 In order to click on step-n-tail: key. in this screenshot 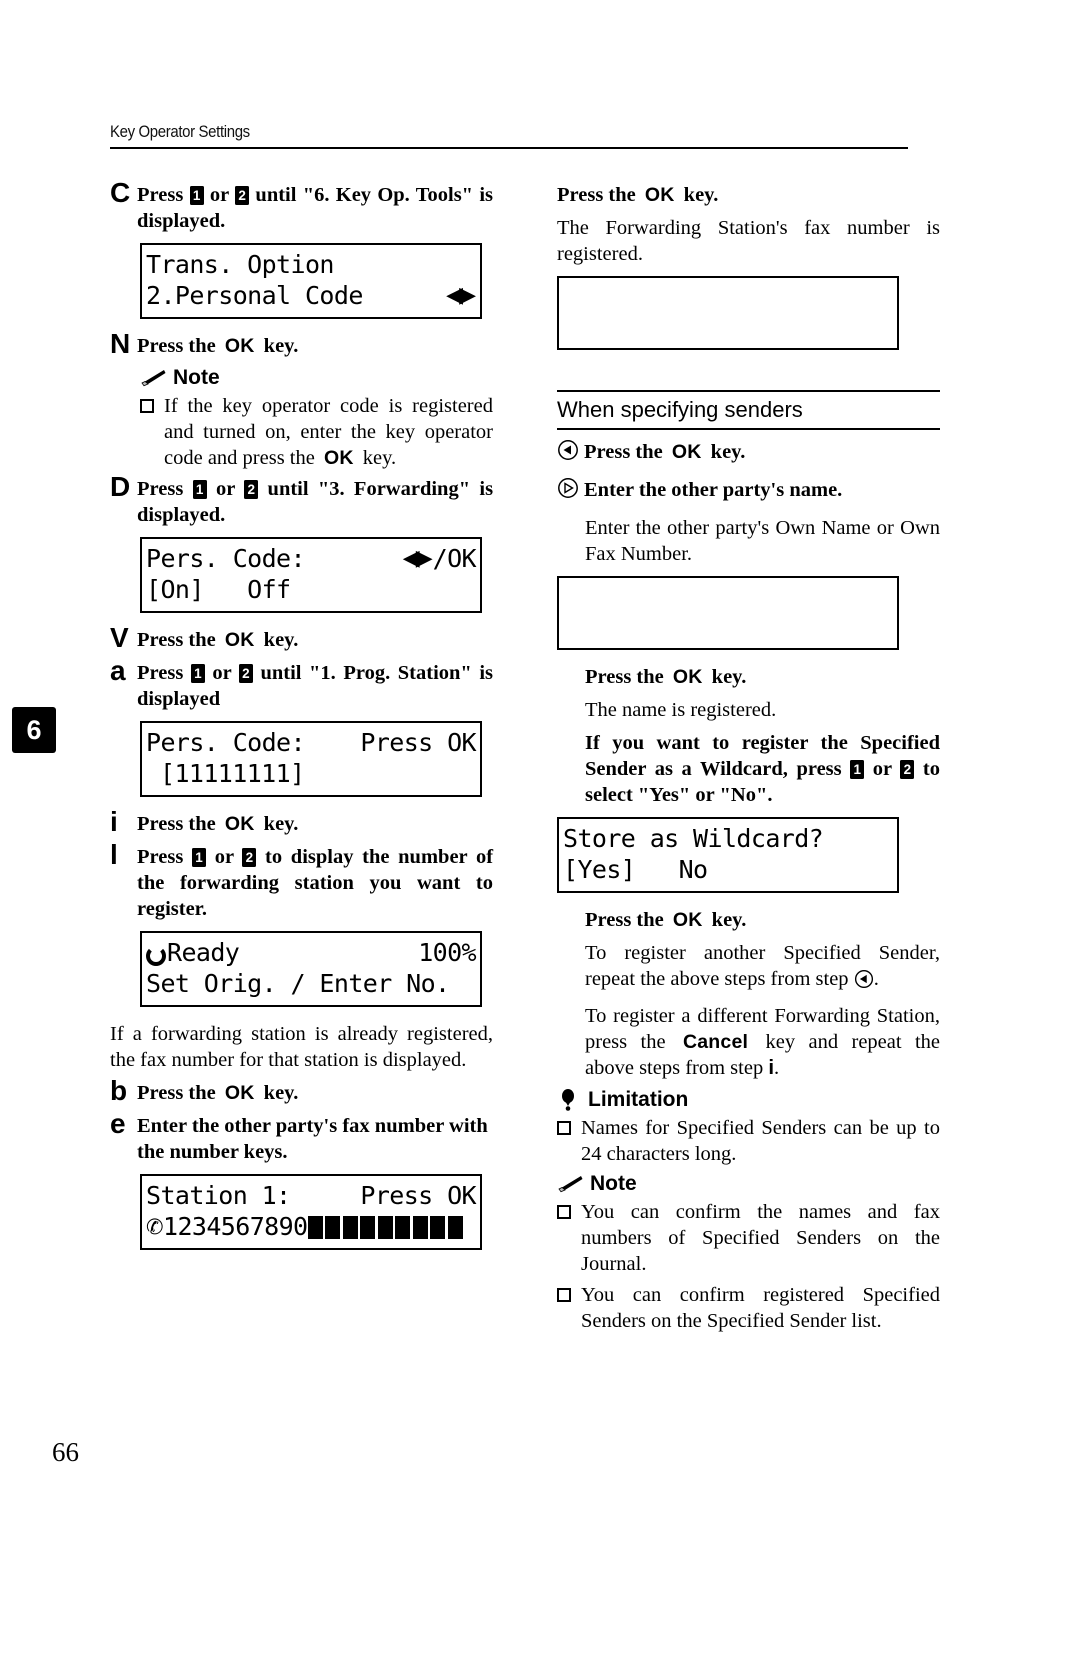, I will do `click(281, 346)`.